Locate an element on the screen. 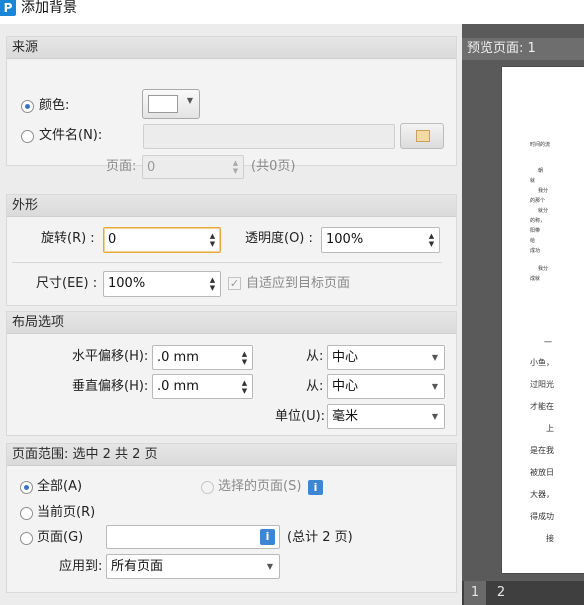 The width and height of the screenshot is (584, 605). preview-text: 过阳光 is located at coordinates (542, 384).